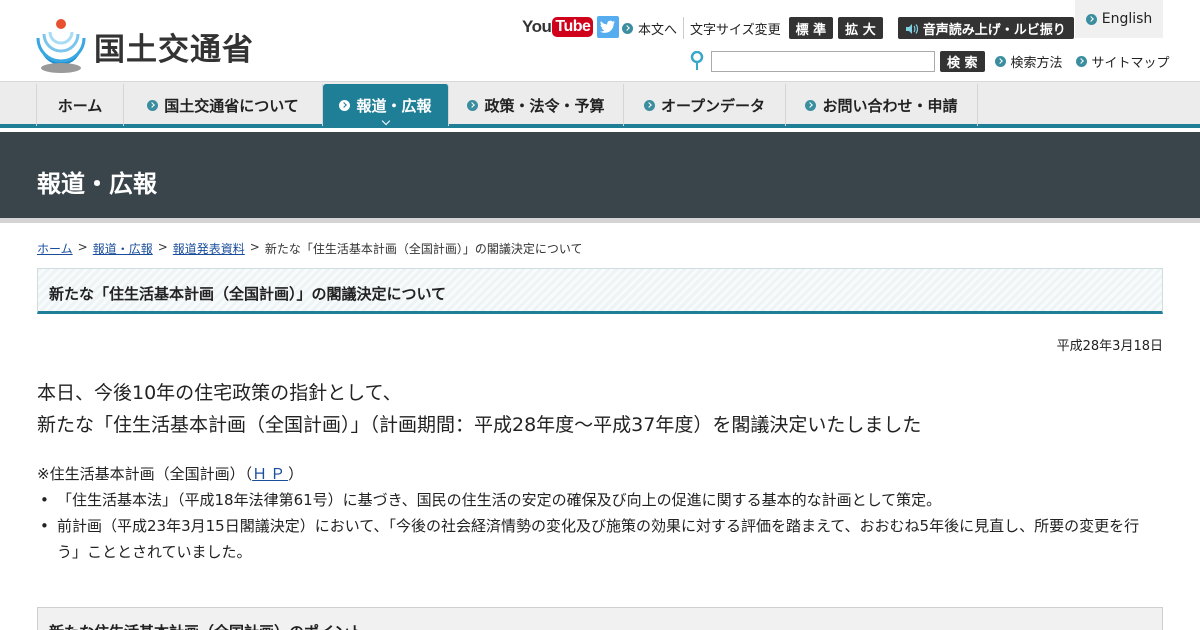 The height and width of the screenshot is (630, 1200). Describe the element at coordinates (123, 248) in the screenshot. I see `breadcrumb-press: 報道・広報` at that location.